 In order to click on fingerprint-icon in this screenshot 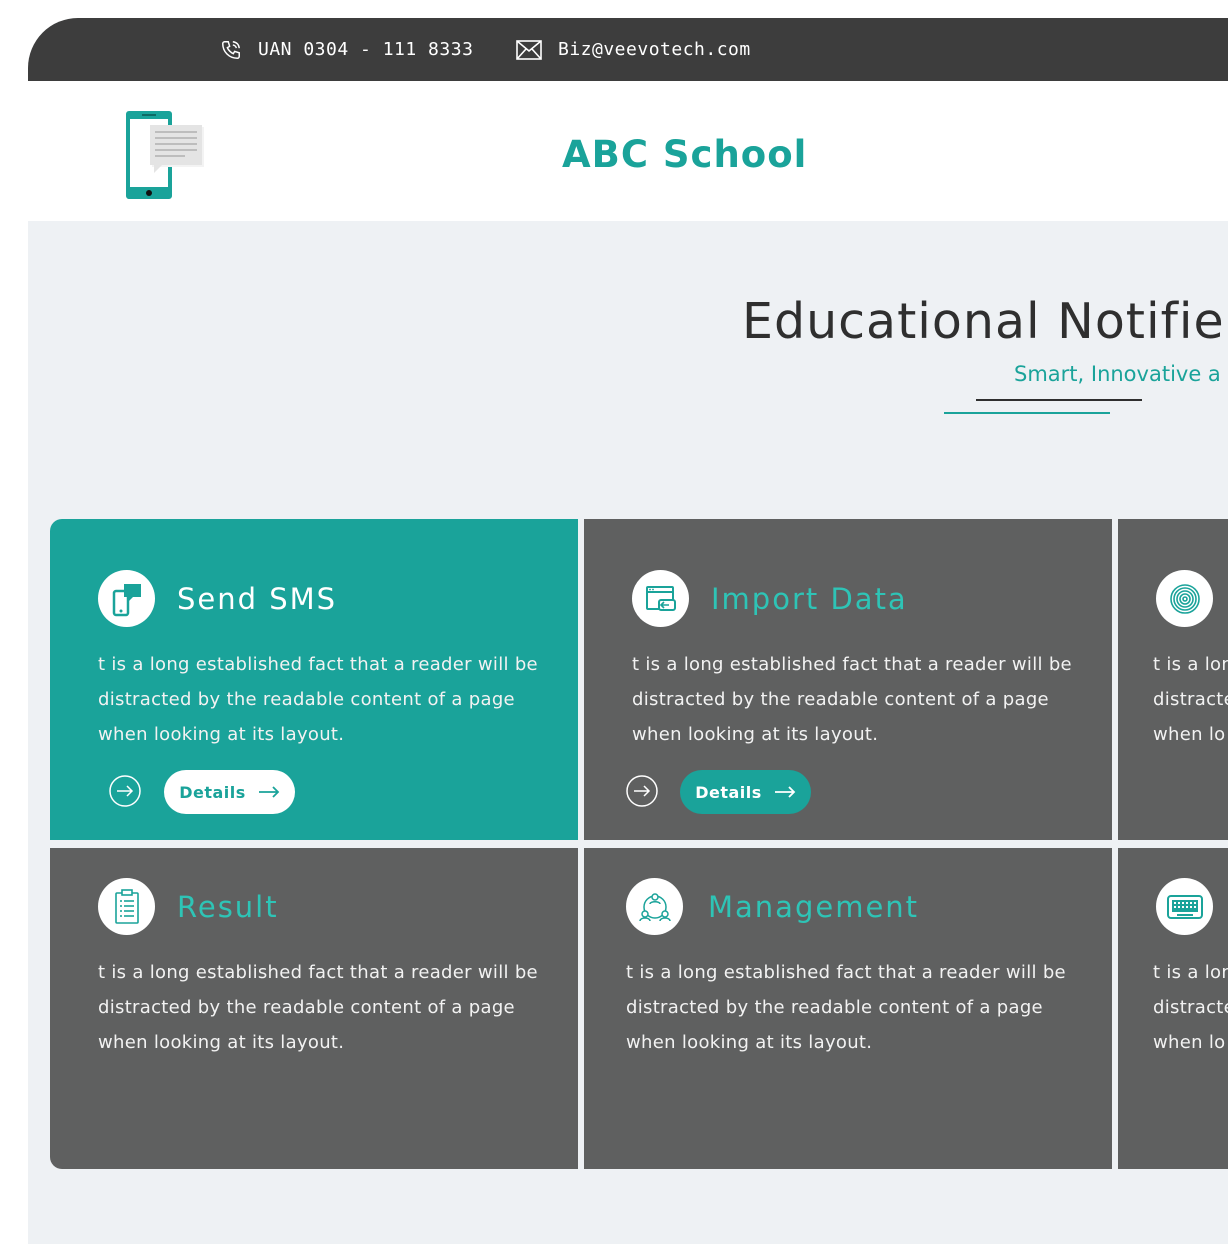, I will do `click(1184, 598)`.